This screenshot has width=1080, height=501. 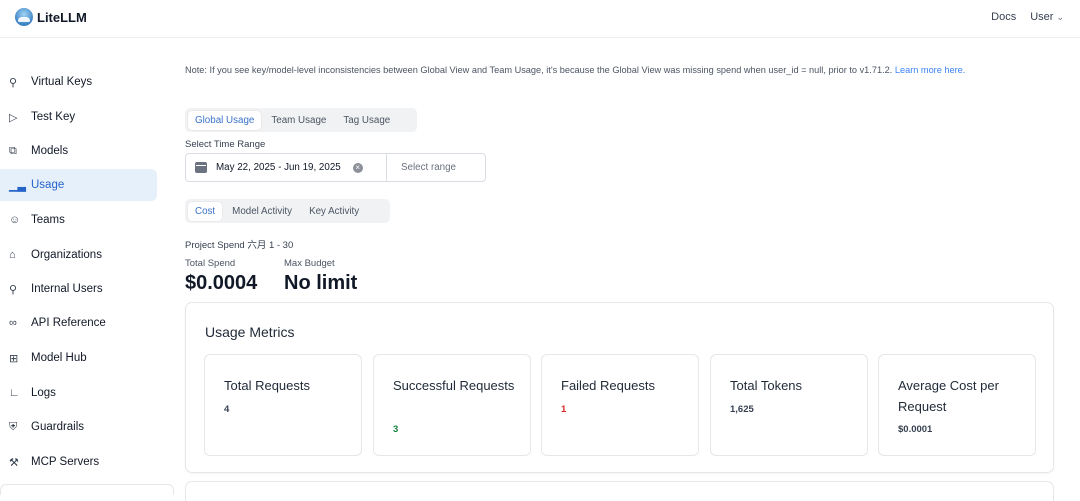 What do you see at coordinates (65, 462) in the screenshot?
I see `sidebar-item-label: MCP Servers` at bounding box center [65, 462].